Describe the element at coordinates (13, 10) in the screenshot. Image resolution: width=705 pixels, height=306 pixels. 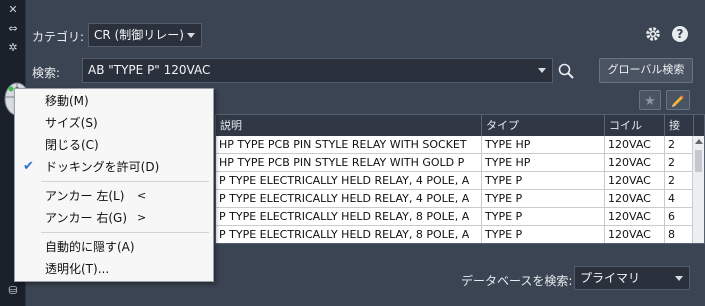
I see `close-icon: ✕` at that location.